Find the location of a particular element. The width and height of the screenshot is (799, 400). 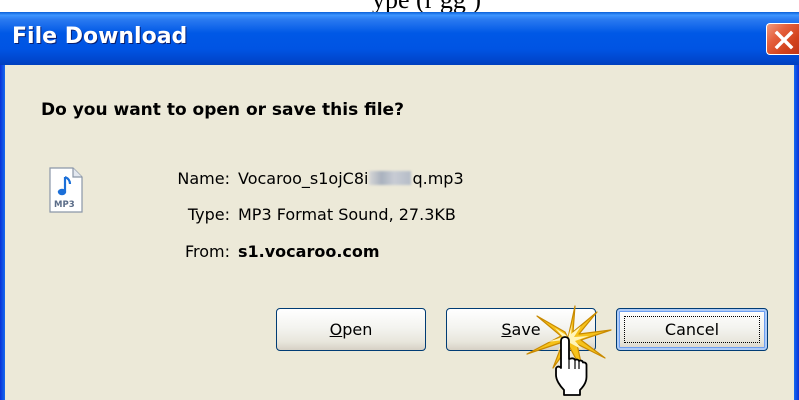

from-label: From: is located at coordinates (207, 251).